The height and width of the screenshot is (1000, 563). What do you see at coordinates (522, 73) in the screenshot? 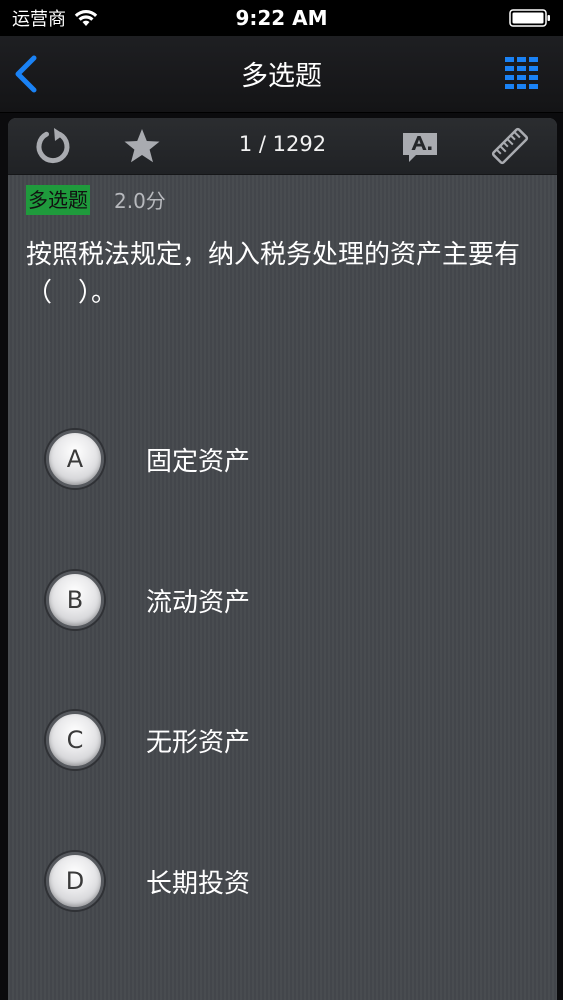
I see `question-grid-button` at bounding box center [522, 73].